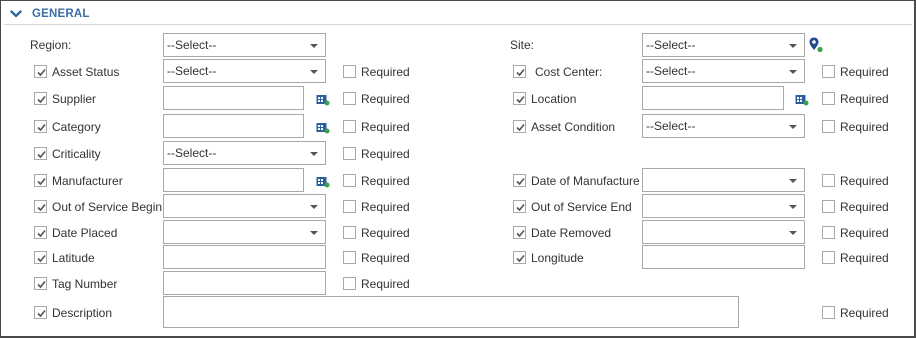  What do you see at coordinates (233, 126) in the screenshot?
I see `category-input` at bounding box center [233, 126].